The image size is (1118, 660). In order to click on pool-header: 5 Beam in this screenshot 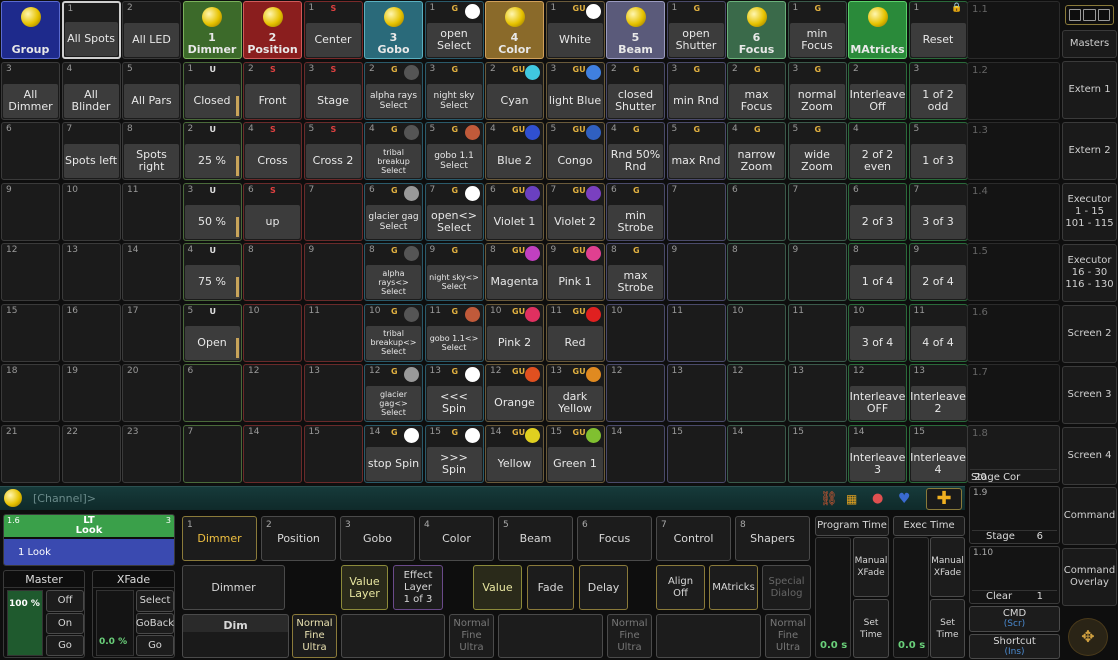, I will do `click(635, 30)`.